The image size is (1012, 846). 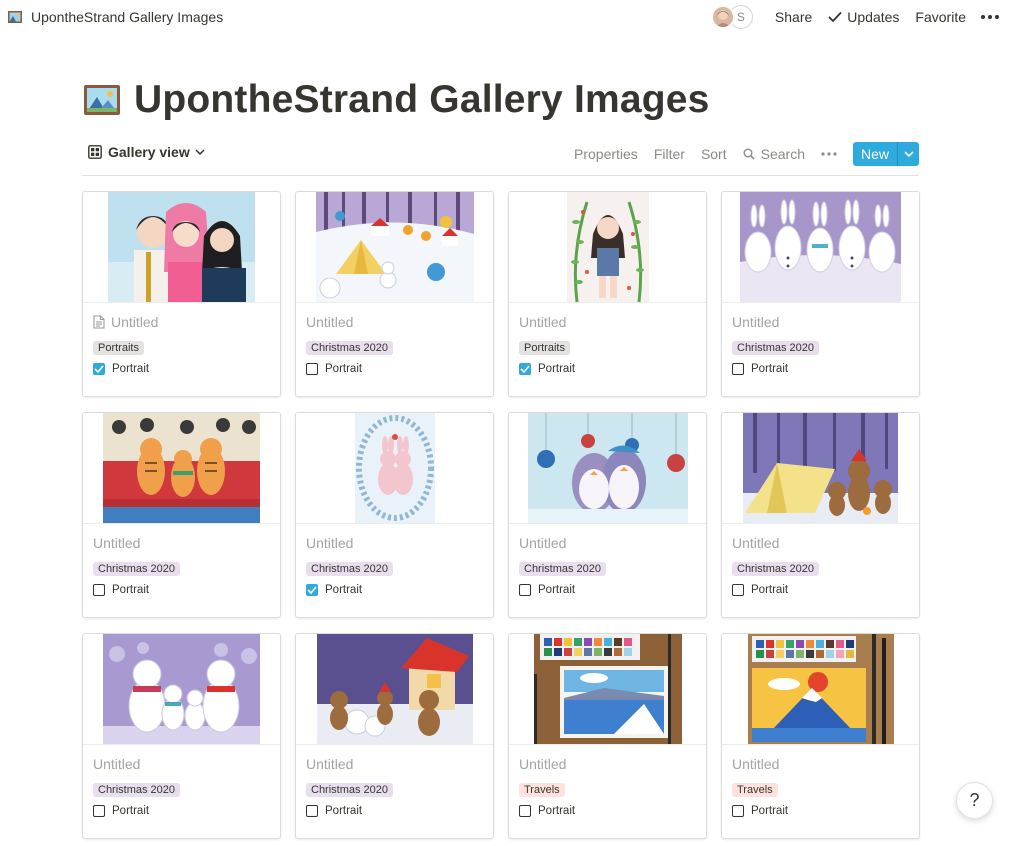 I want to click on view-switcher: Gallery view, so click(x=146, y=152).